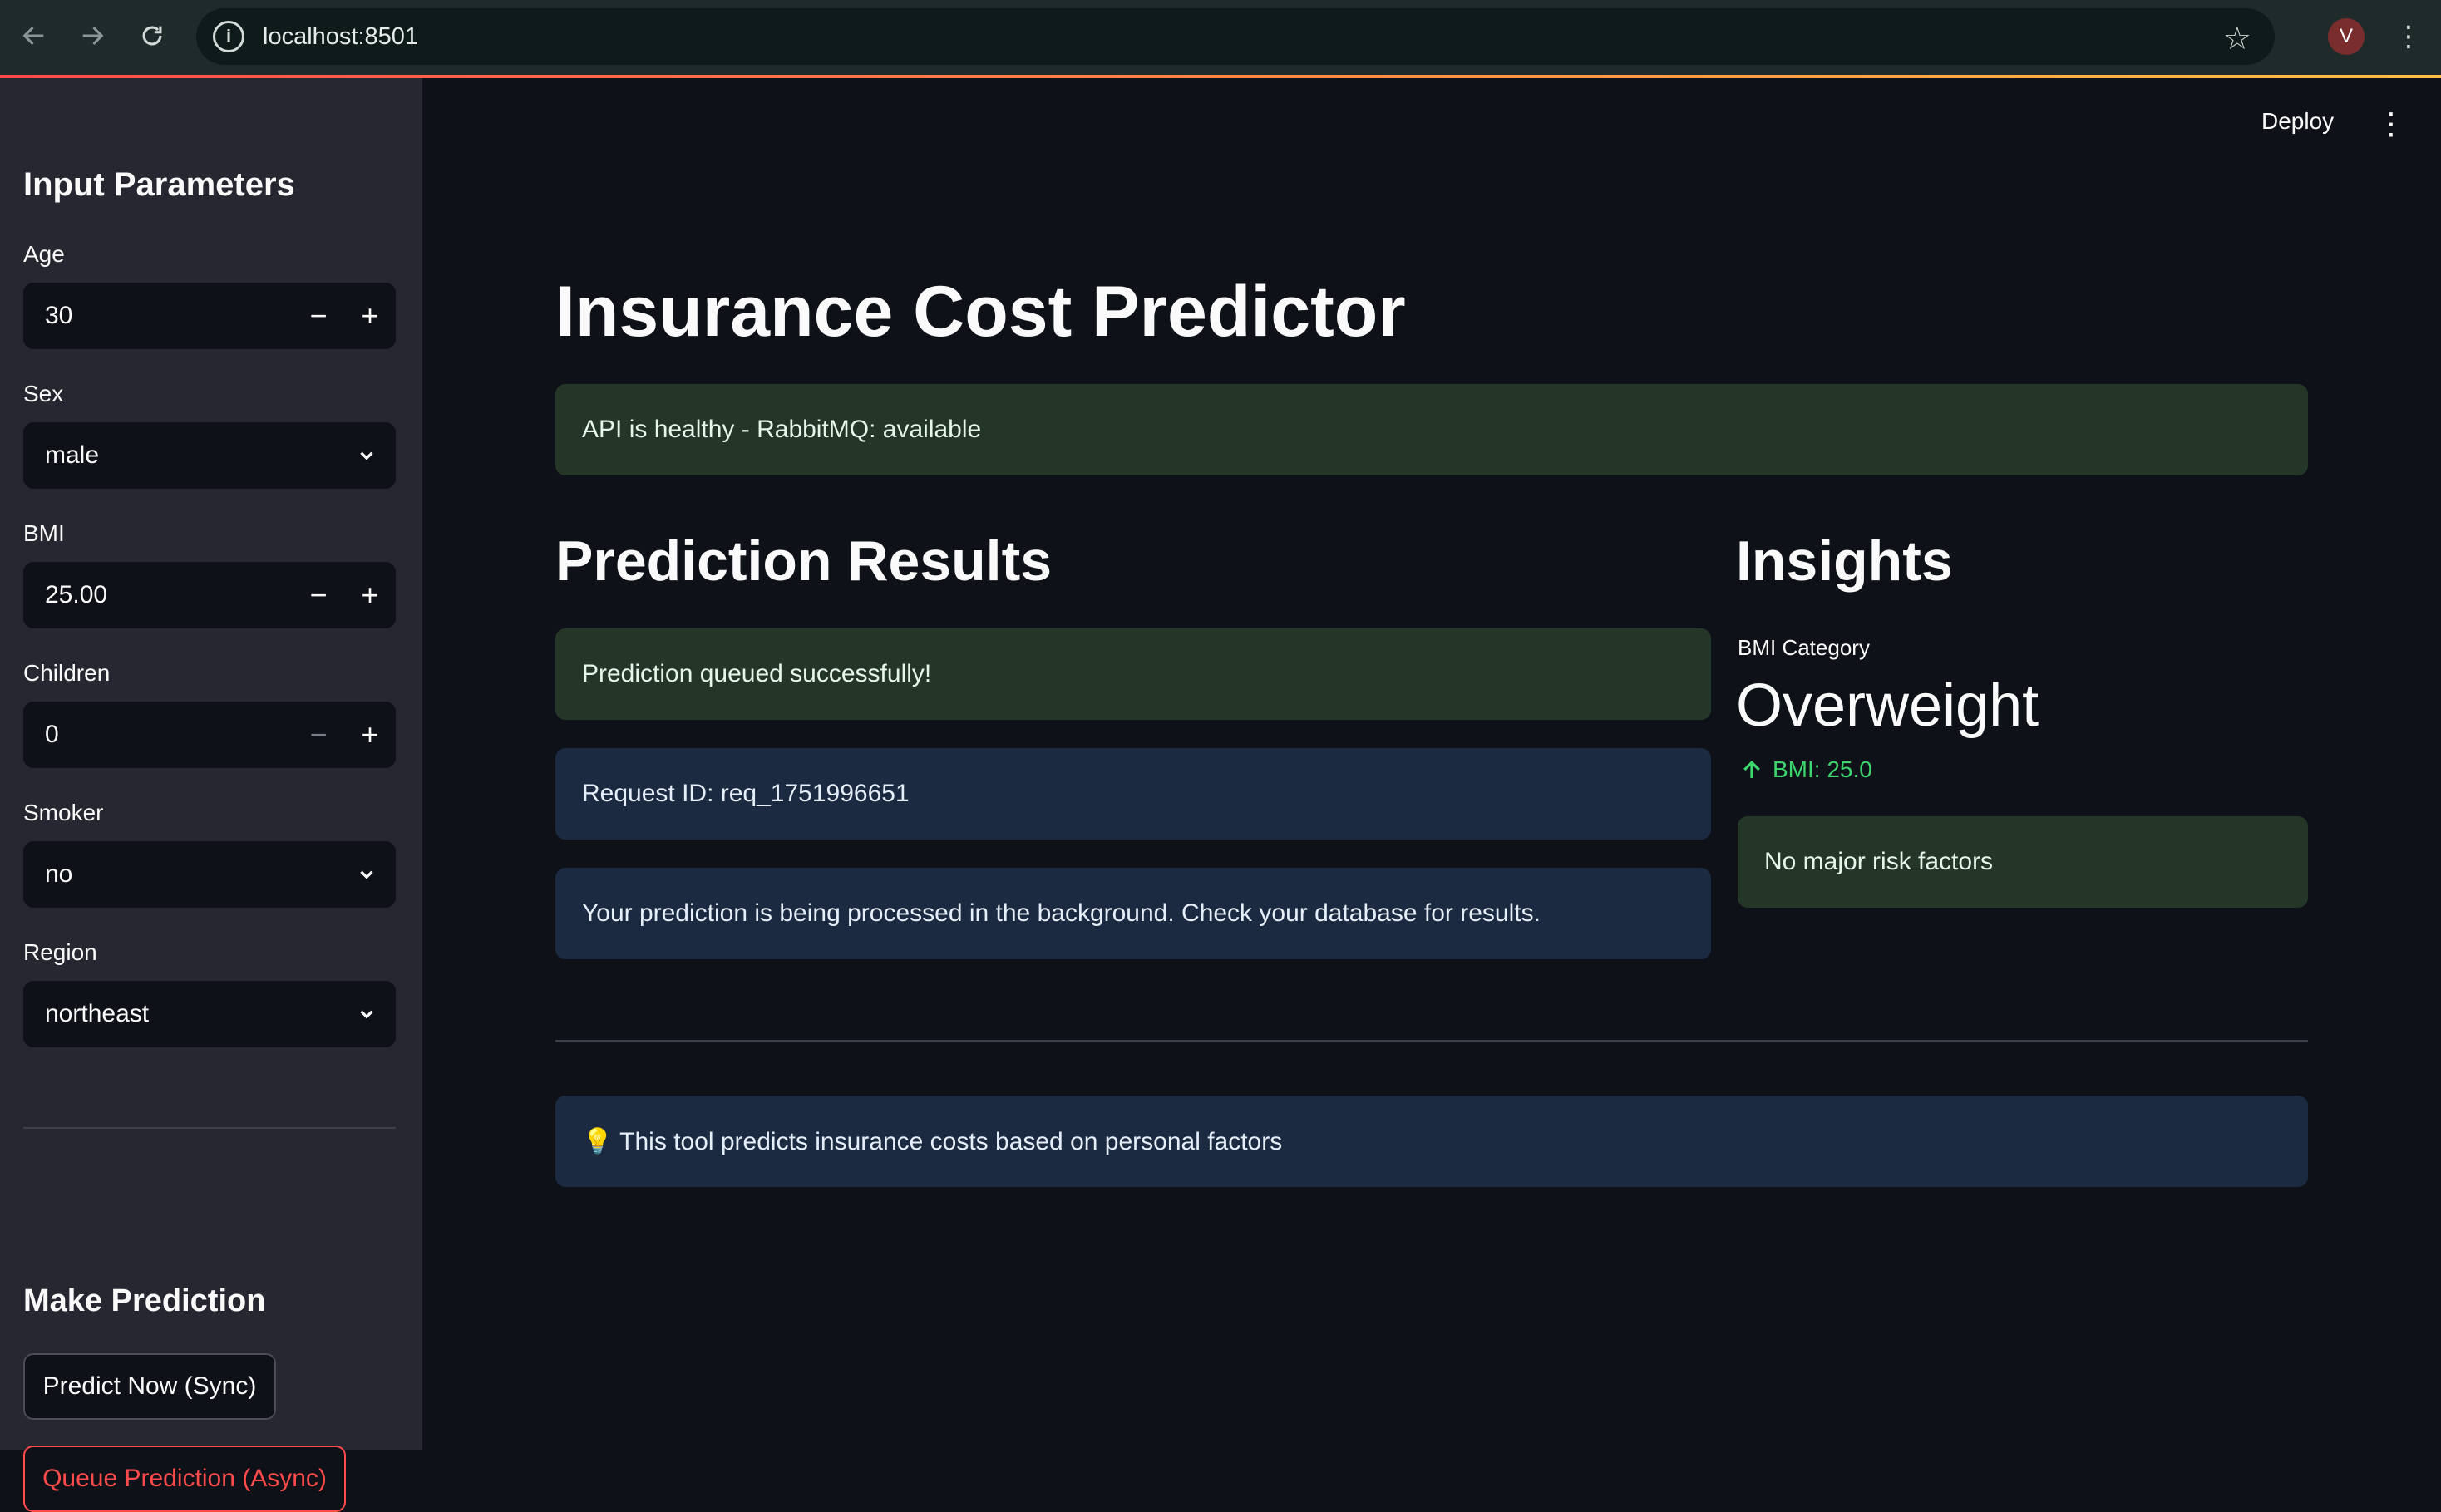  I want to click on page-title: Insurance Cost Predictor, so click(980, 312).